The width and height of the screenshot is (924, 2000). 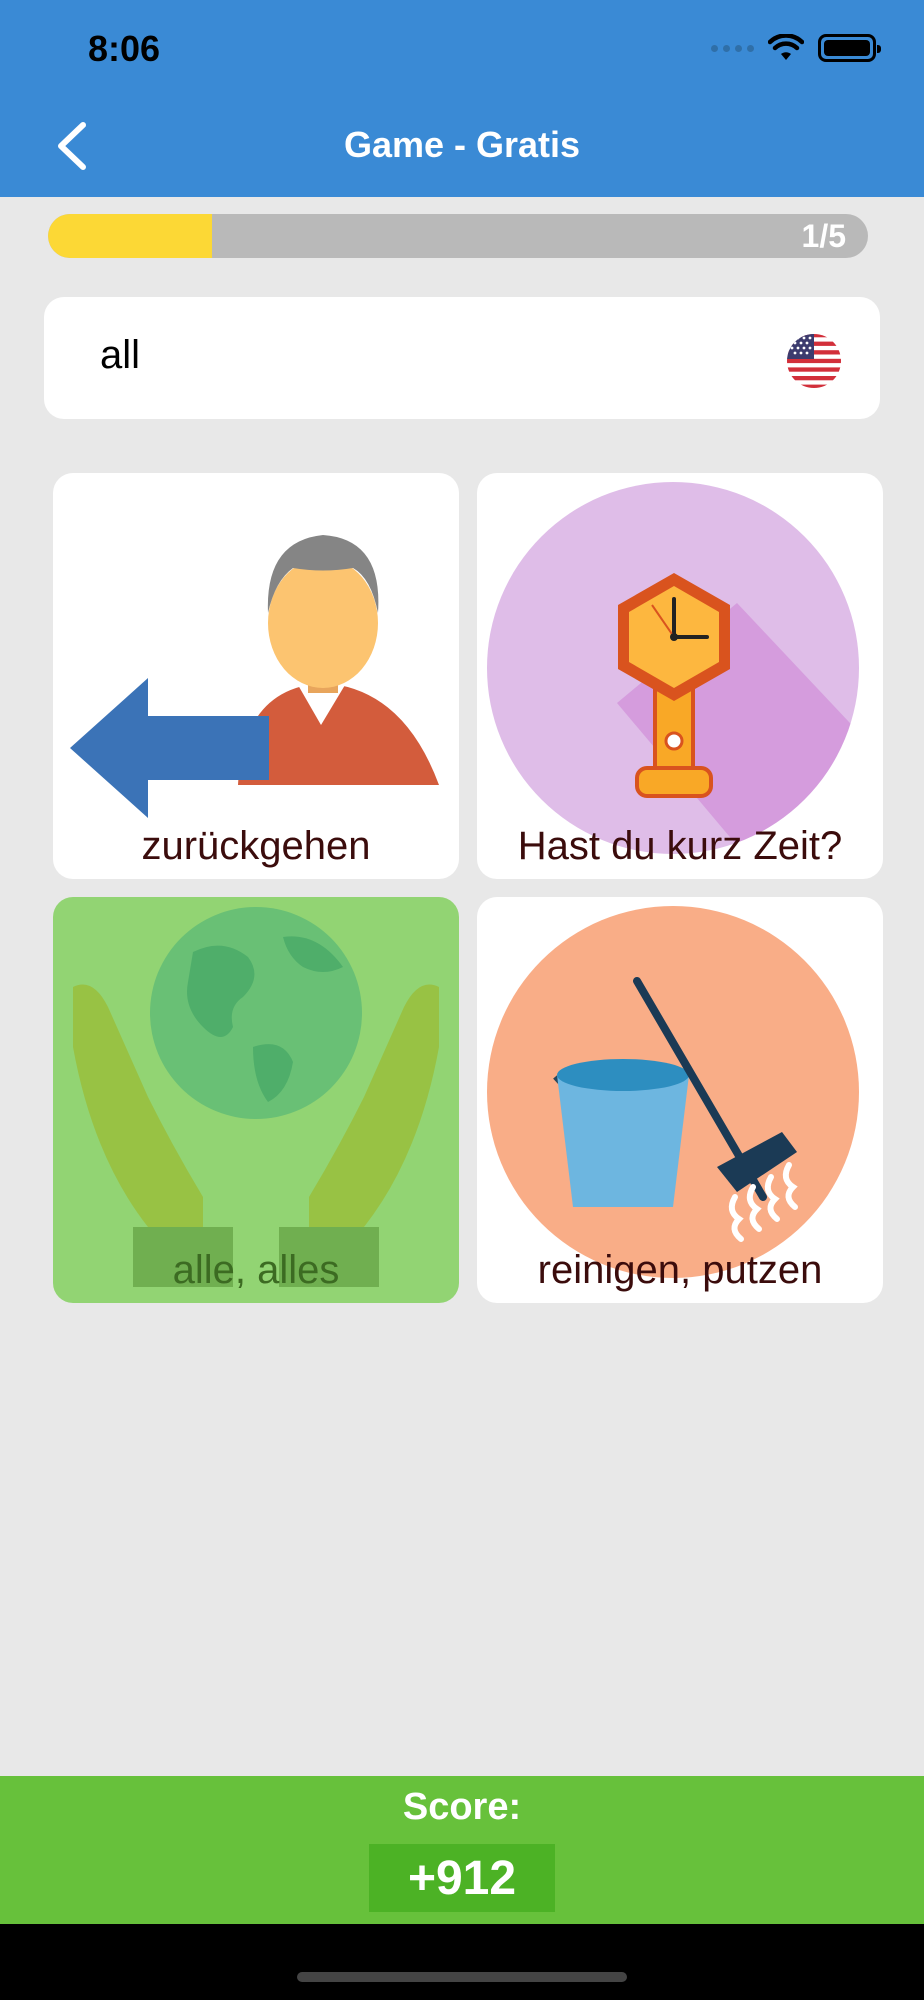 What do you see at coordinates (823, 236) in the screenshot?
I see `progress-label: 1/5` at bounding box center [823, 236].